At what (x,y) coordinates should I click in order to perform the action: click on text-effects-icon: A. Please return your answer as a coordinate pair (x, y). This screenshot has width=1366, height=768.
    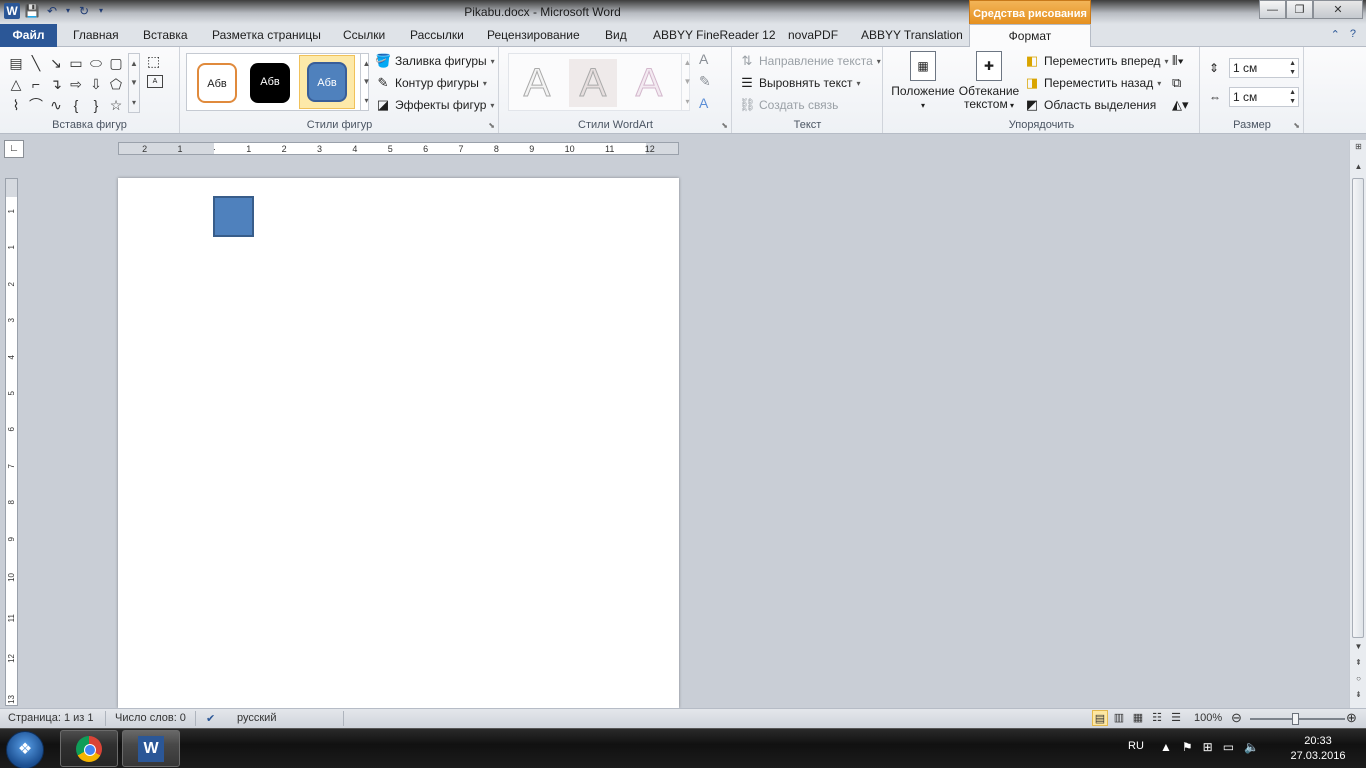
    Looking at the image, I should click on (703, 103).